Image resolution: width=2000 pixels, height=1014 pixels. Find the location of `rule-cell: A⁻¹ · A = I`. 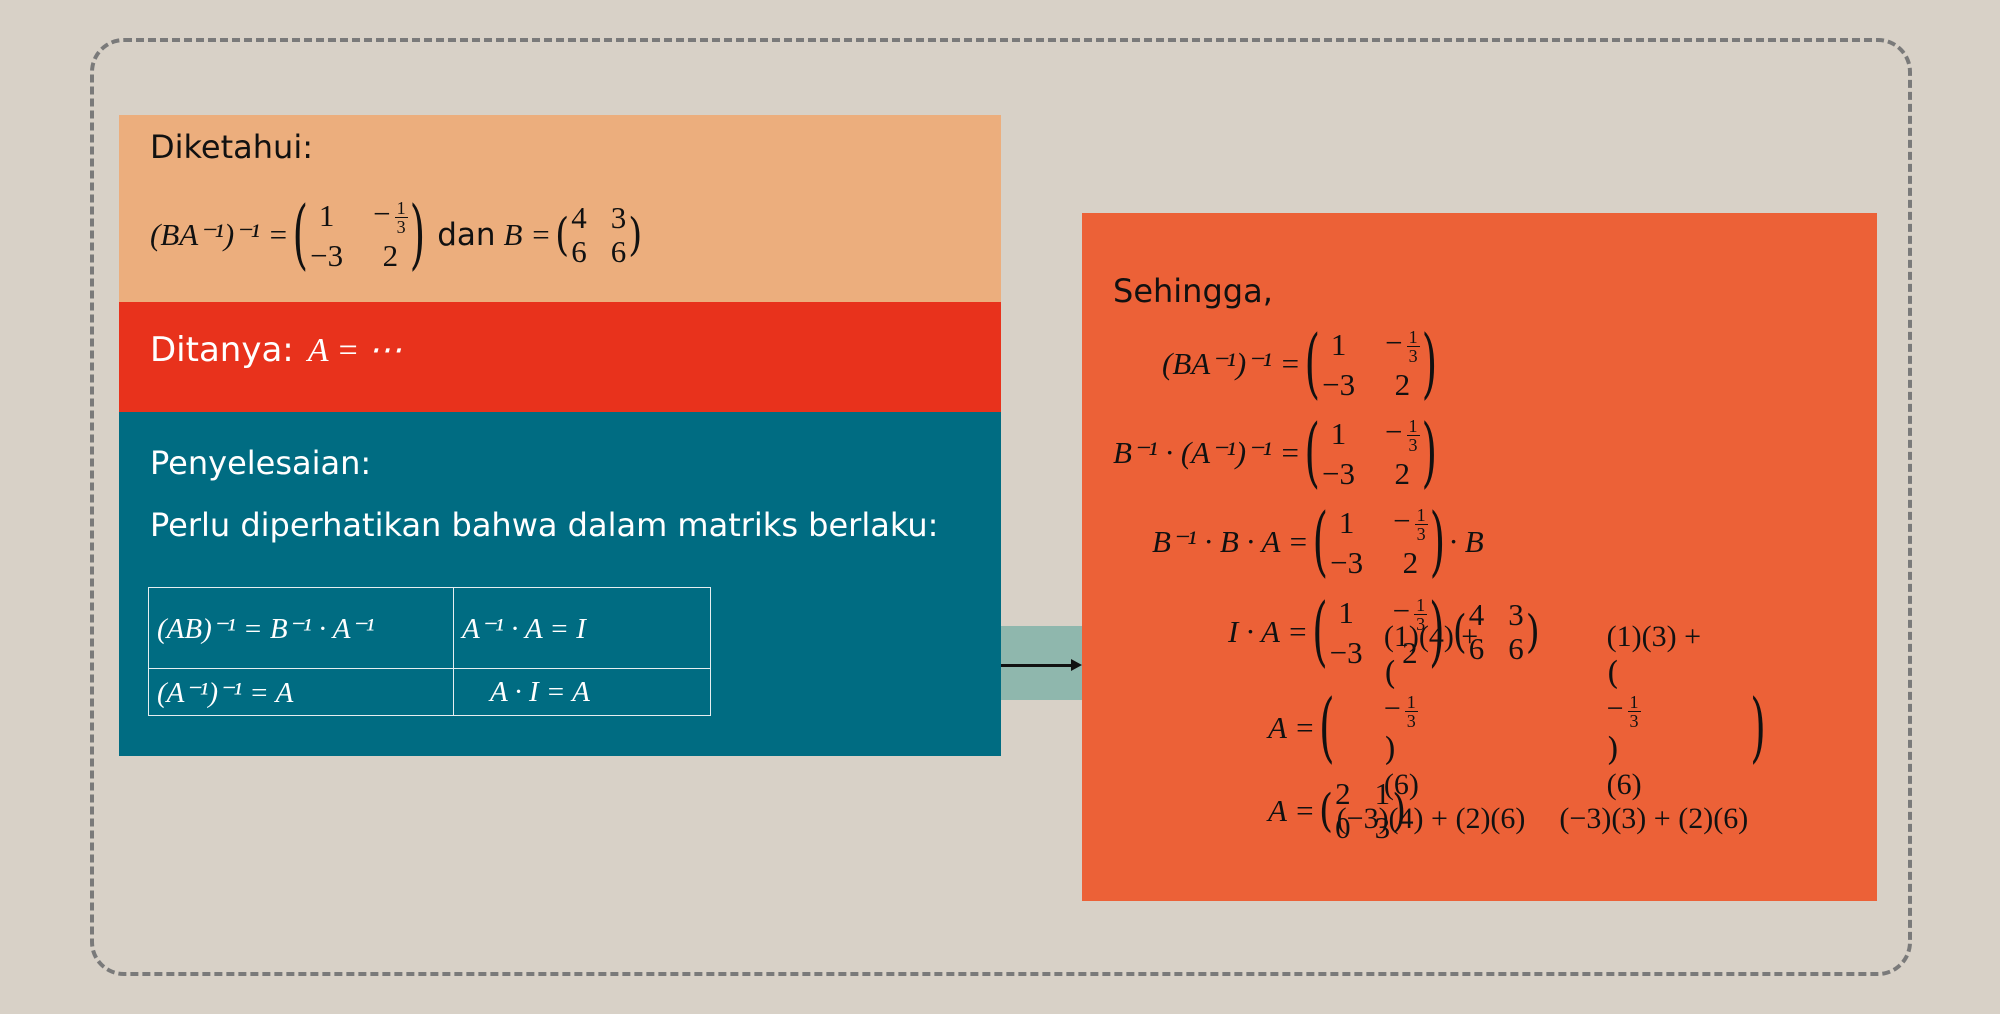

rule-cell: A⁻¹ · A = I is located at coordinates (582, 628).